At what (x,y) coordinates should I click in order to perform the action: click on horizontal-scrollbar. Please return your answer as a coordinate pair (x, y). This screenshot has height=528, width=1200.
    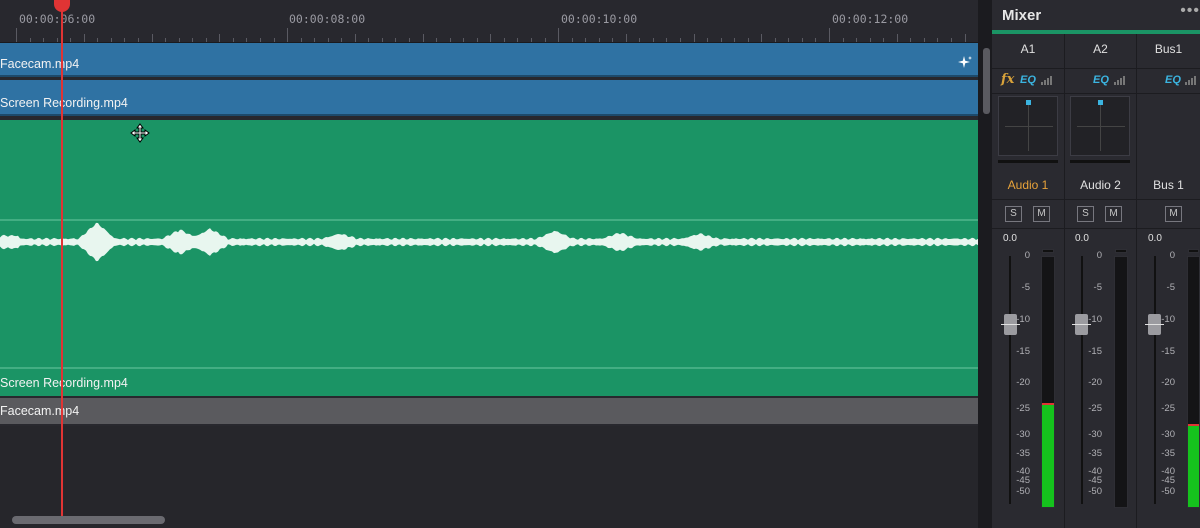
    Looking at the image, I should click on (88, 520).